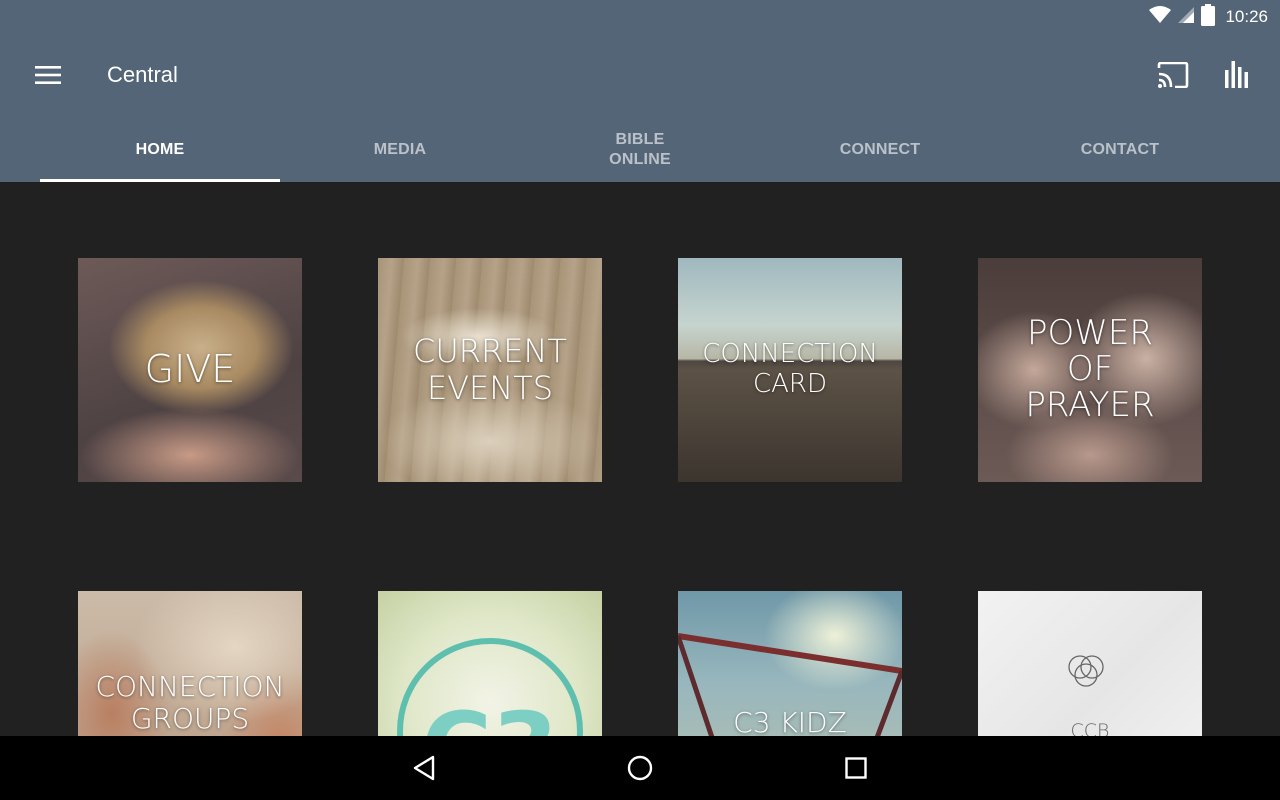 This screenshot has width=1280, height=800. I want to click on cell-signal-icon, so click(1186, 17).